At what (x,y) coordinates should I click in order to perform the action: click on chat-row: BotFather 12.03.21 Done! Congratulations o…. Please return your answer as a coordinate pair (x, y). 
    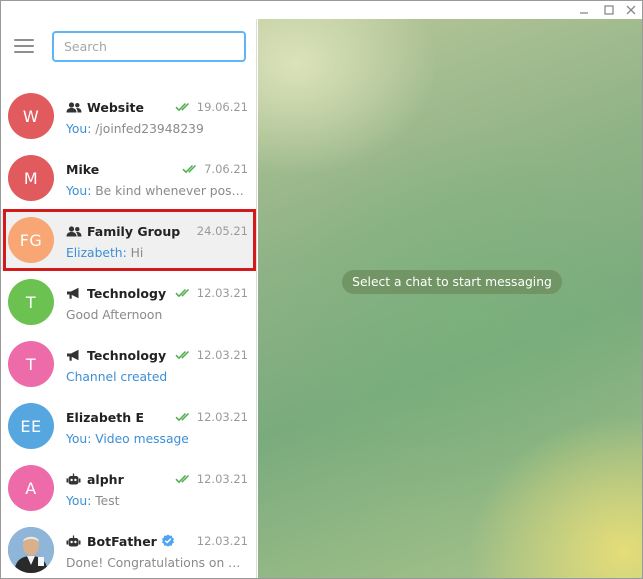
    Looking at the image, I should click on (128, 548).